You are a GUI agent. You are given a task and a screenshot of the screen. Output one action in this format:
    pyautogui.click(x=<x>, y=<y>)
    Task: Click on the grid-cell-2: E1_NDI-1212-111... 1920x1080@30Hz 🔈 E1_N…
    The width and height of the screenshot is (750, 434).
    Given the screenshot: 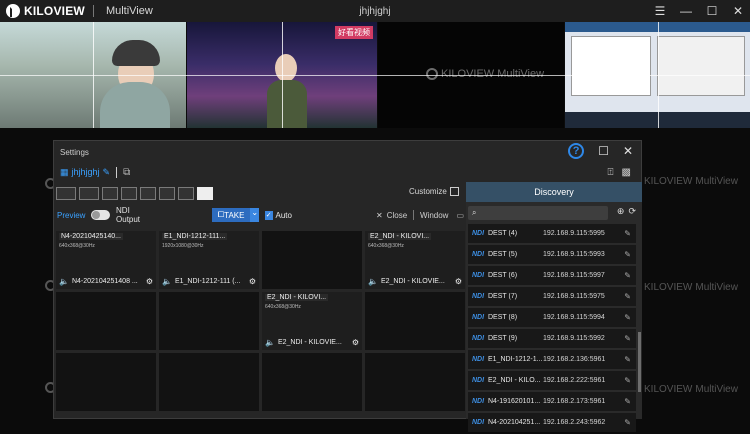 What is the action you would take?
    pyautogui.click(x=209, y=260)
    